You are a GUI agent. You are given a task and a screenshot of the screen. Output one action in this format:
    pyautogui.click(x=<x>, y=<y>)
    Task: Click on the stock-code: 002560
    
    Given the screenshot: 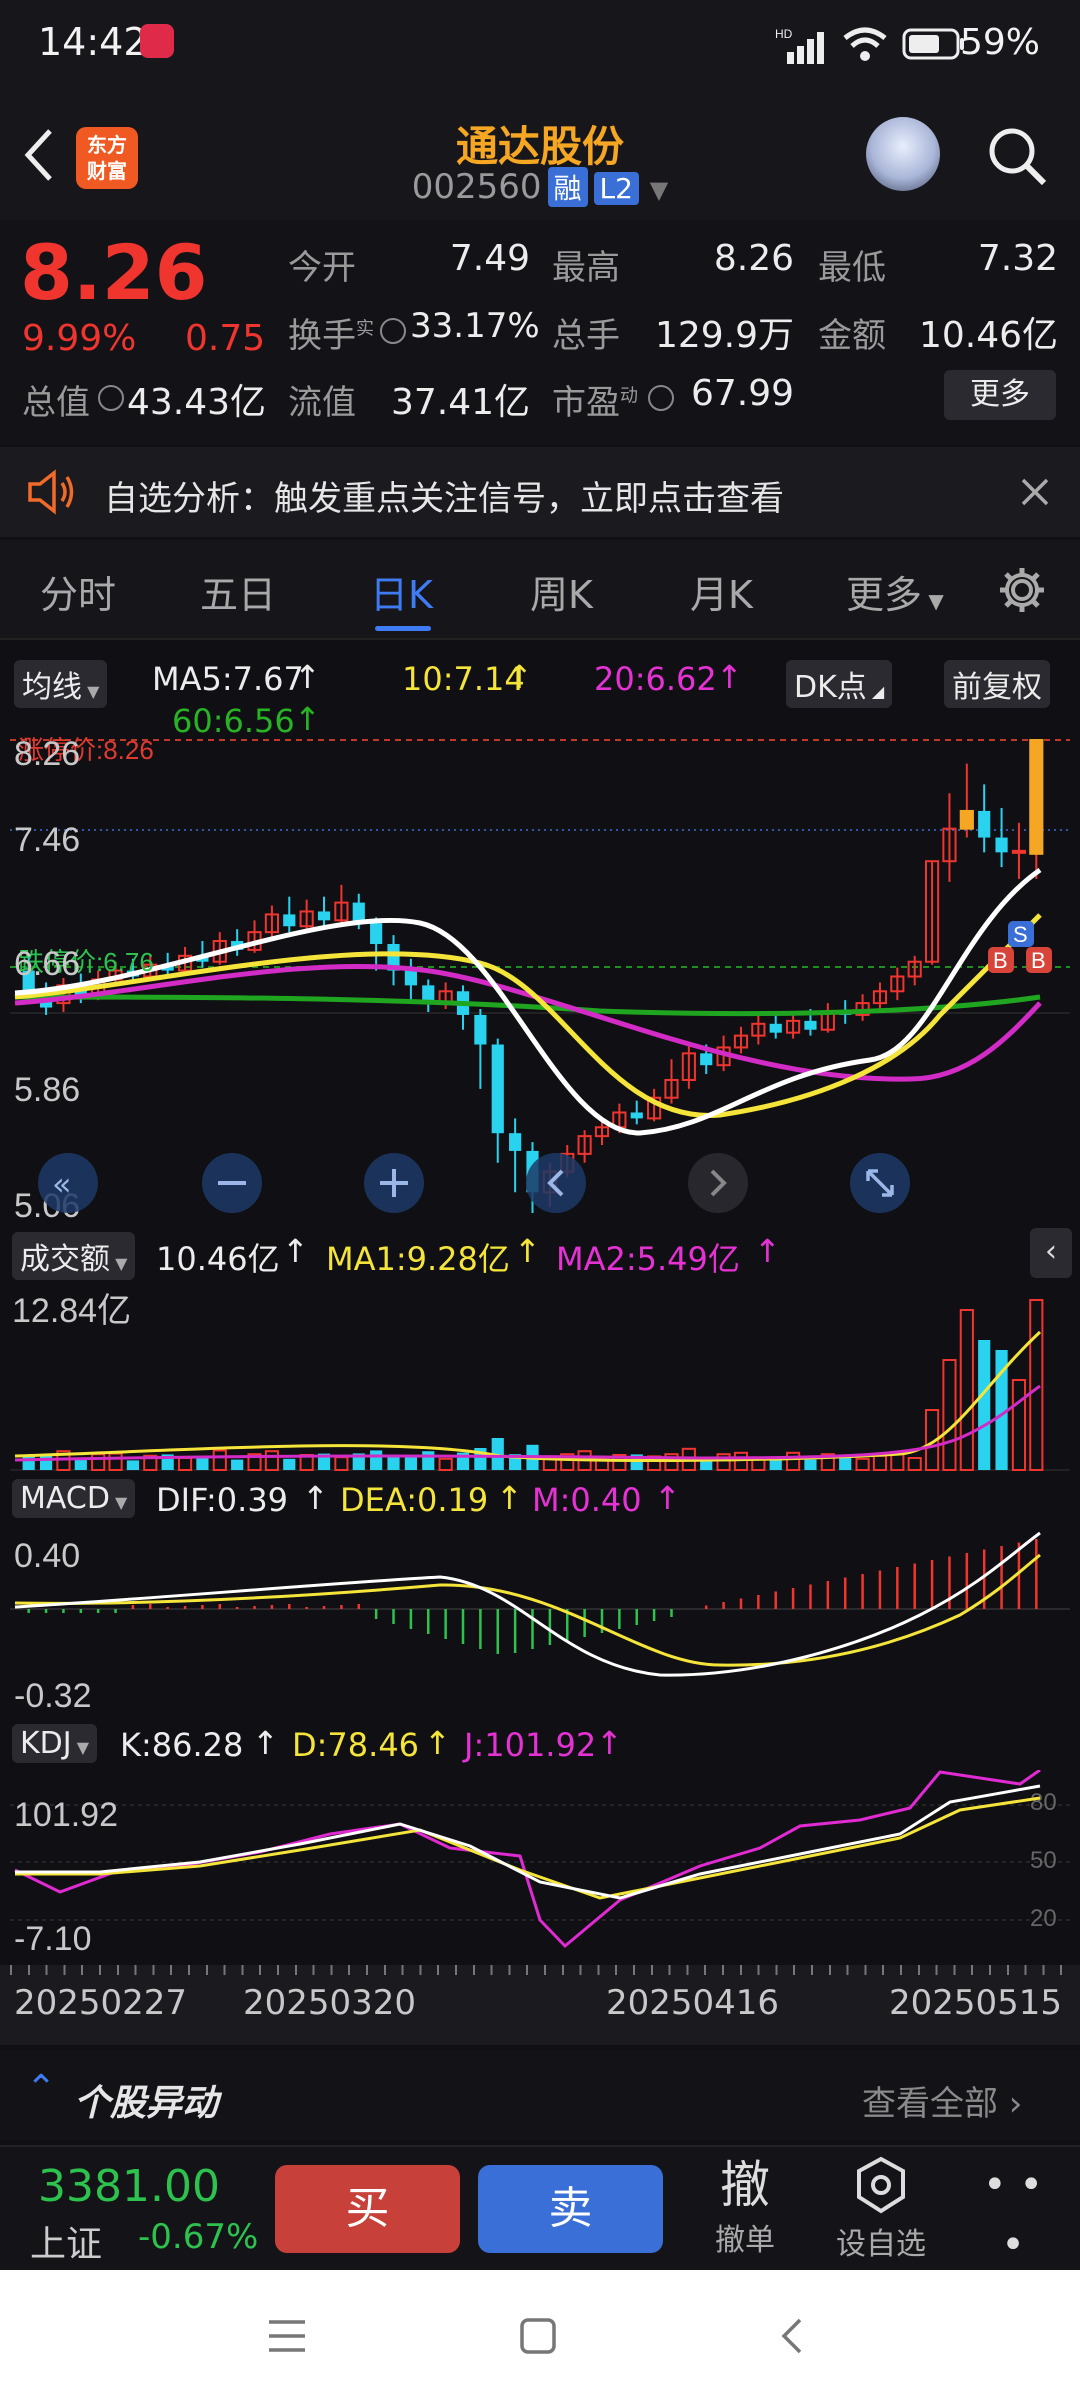 What is the action you would take?
    pyautogui.click(x=476, y=187)
    